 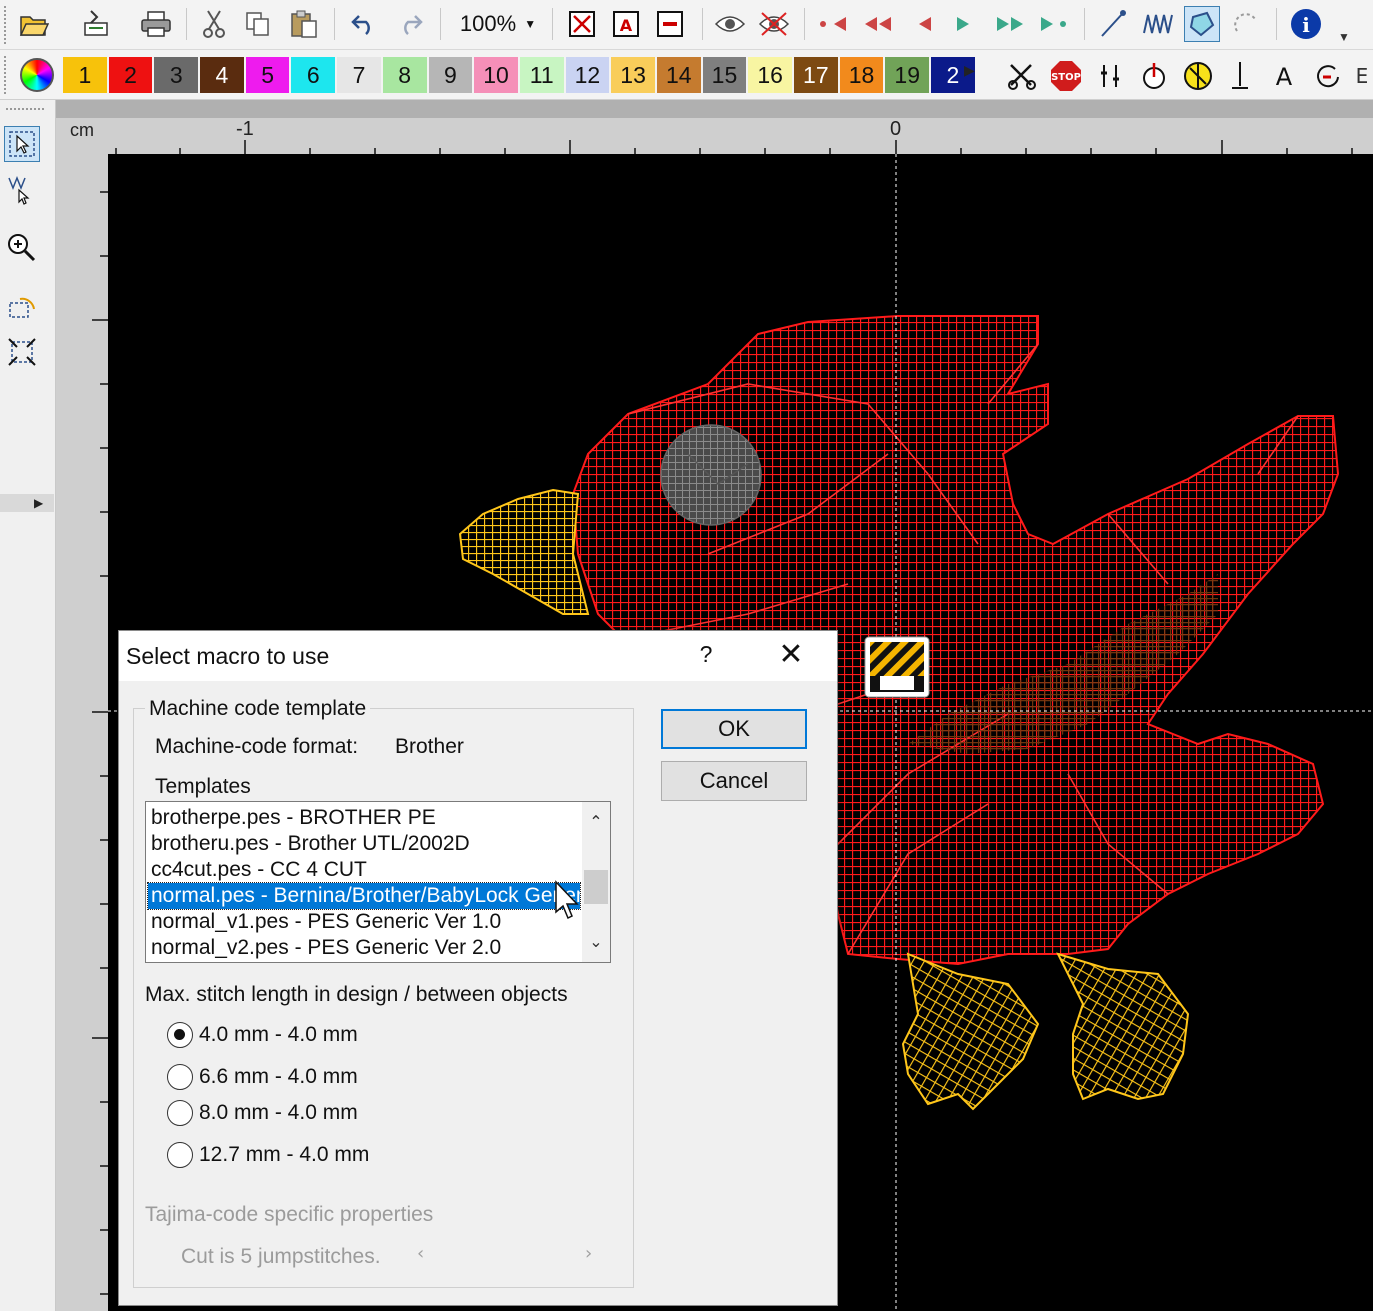 I want to click on template-list-item: normal_v2.pes - PES Generic Ver 2.0, so click(x=364, y=948).